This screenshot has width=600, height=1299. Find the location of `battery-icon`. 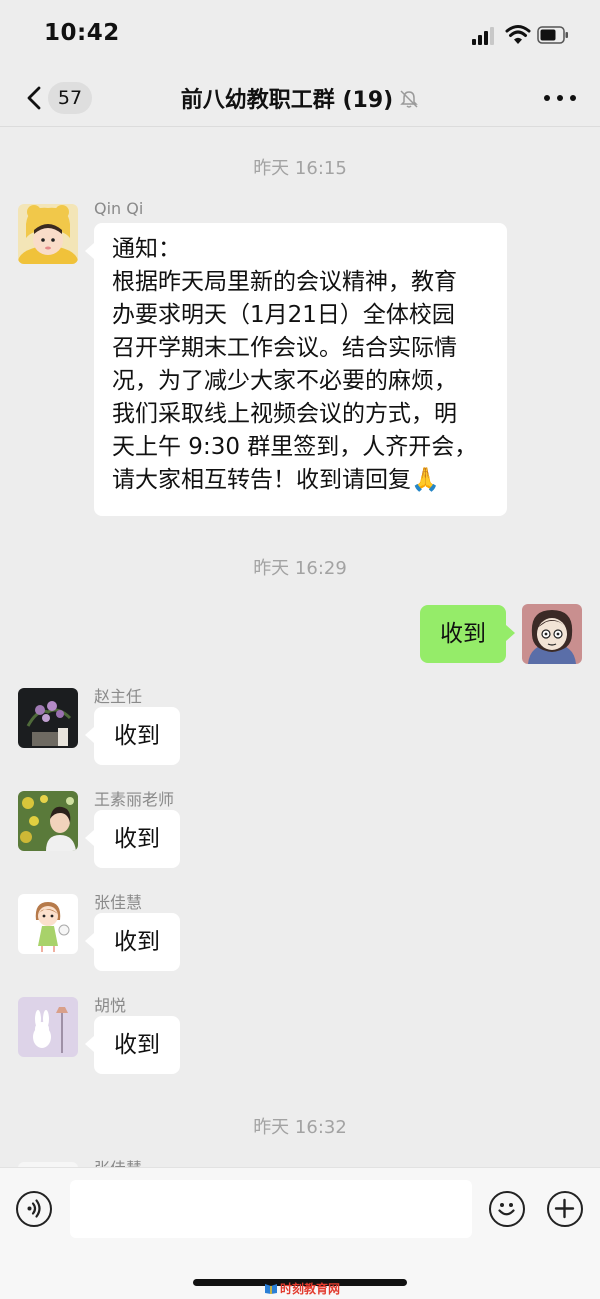

battery-icon is located at coordinates (552, 35).